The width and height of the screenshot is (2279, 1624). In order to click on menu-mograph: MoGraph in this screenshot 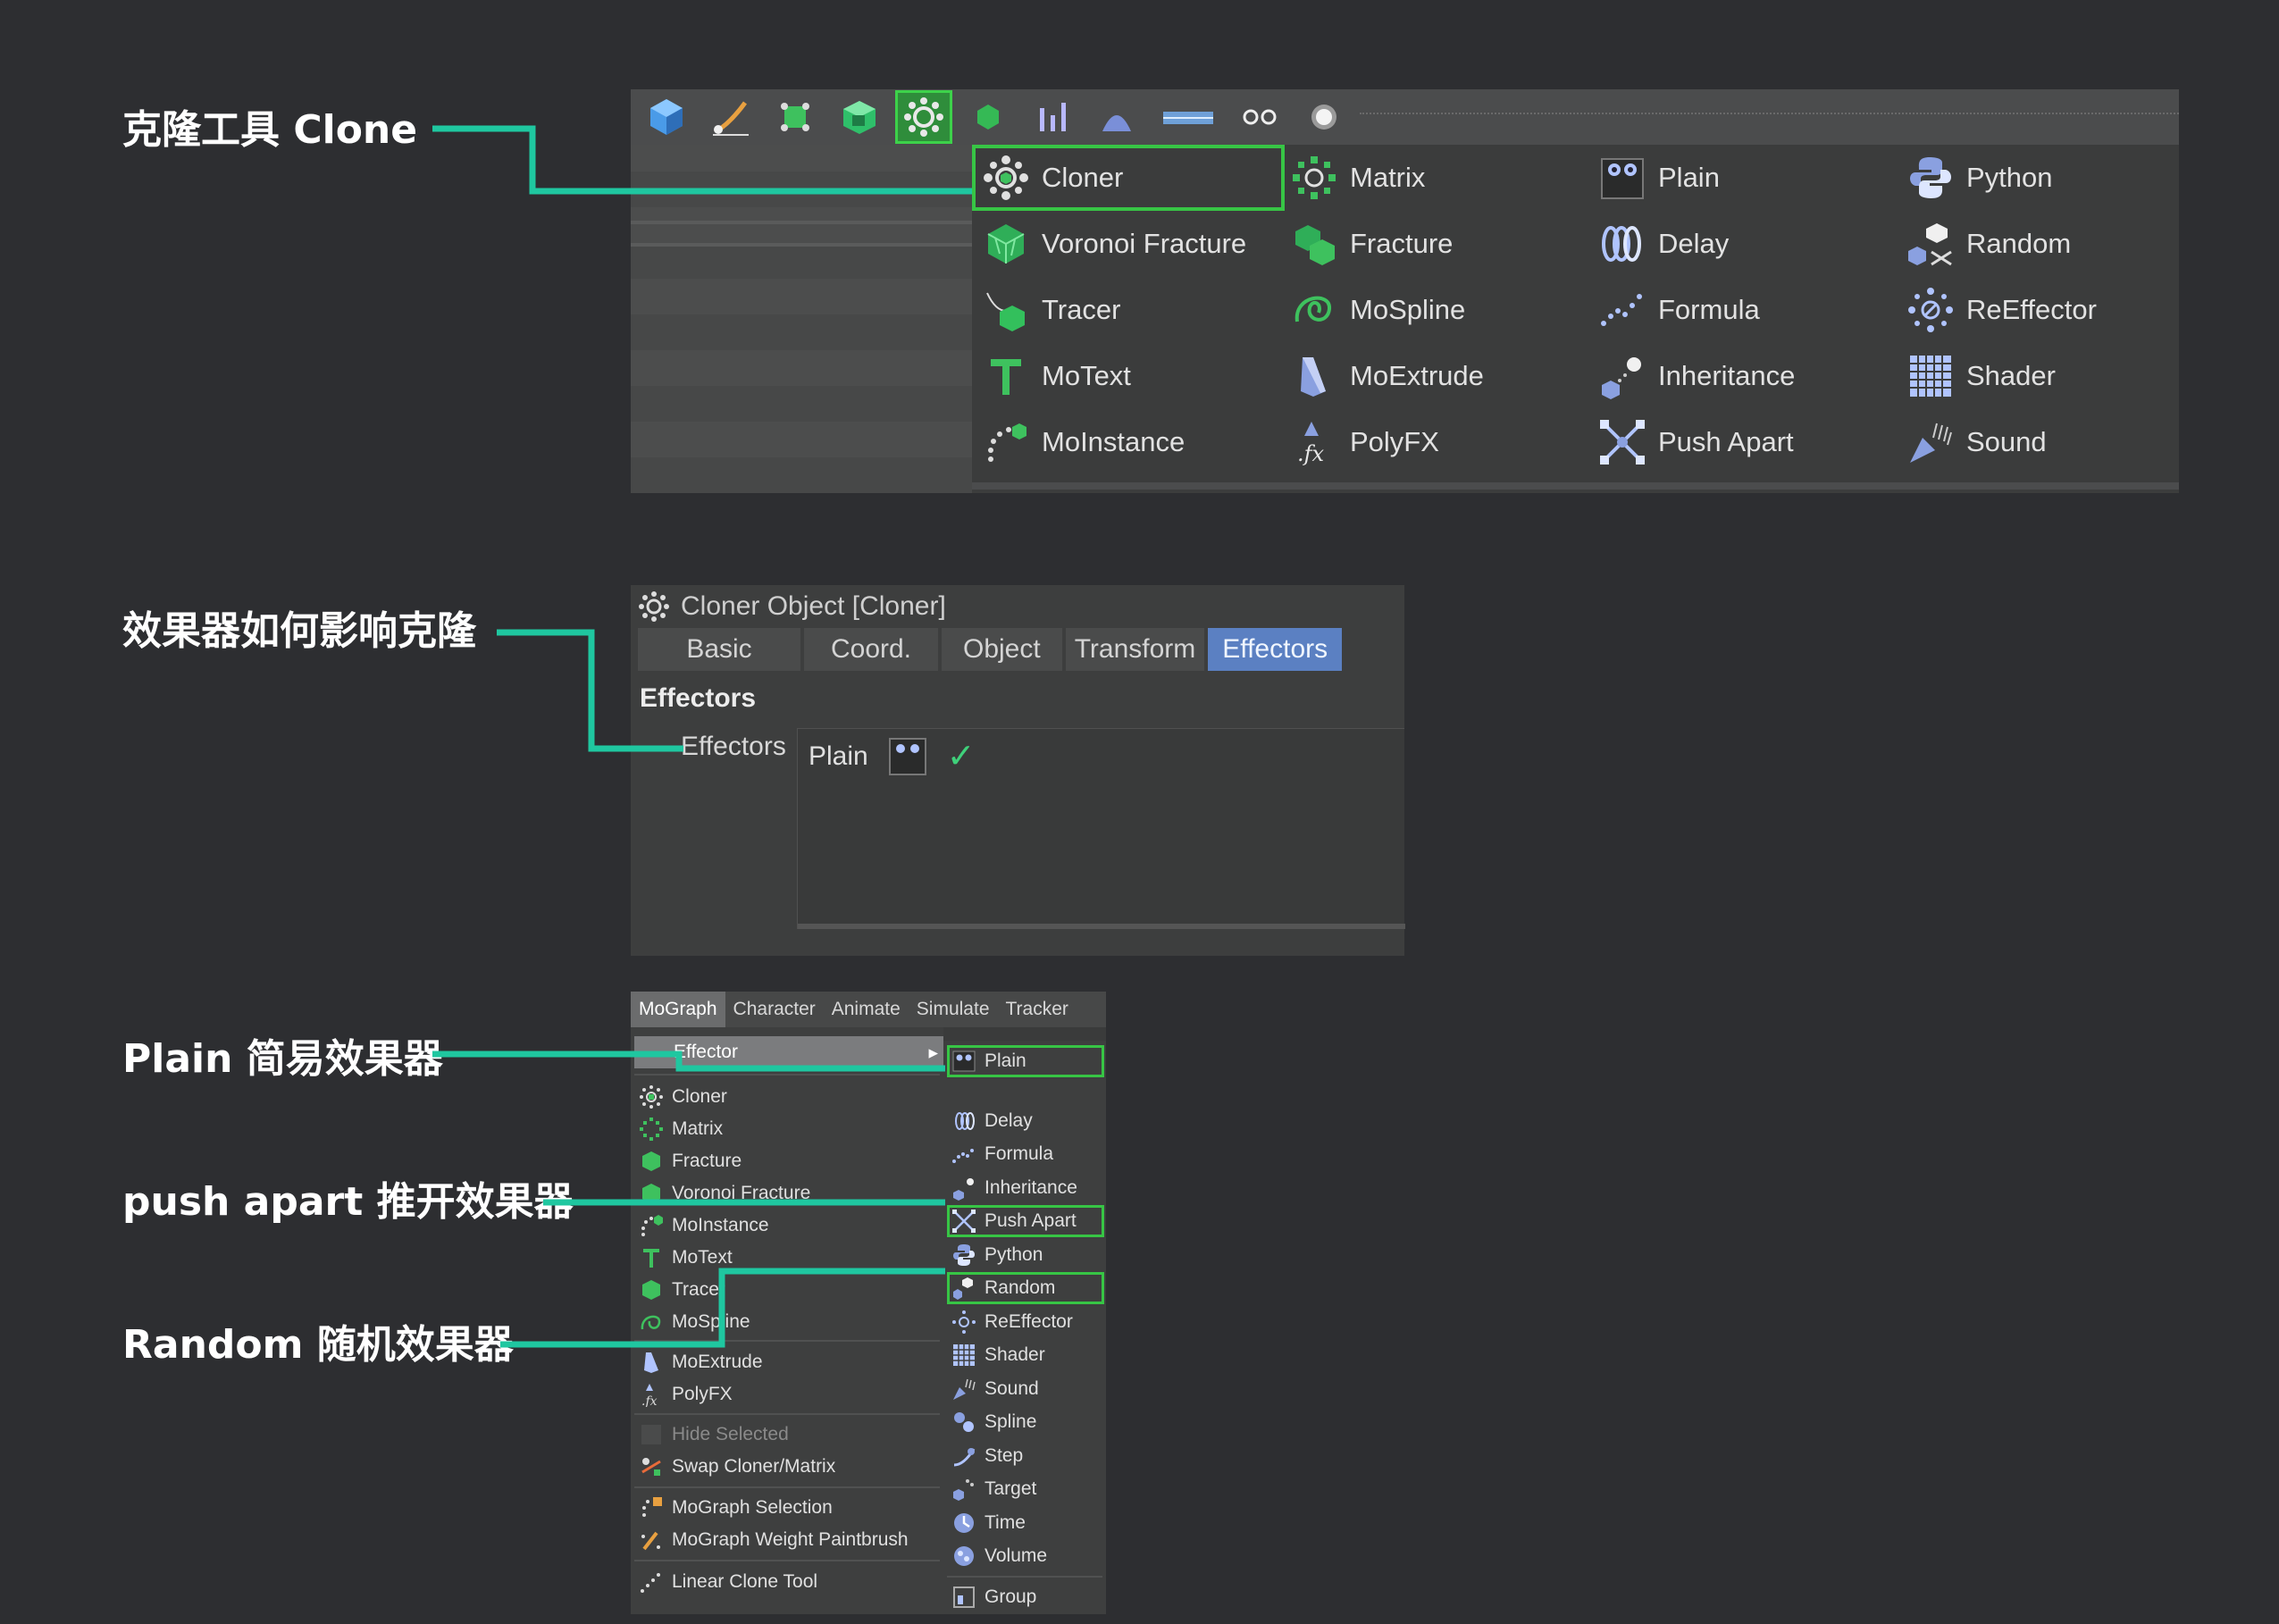, I will do `click(678, 1009)`.